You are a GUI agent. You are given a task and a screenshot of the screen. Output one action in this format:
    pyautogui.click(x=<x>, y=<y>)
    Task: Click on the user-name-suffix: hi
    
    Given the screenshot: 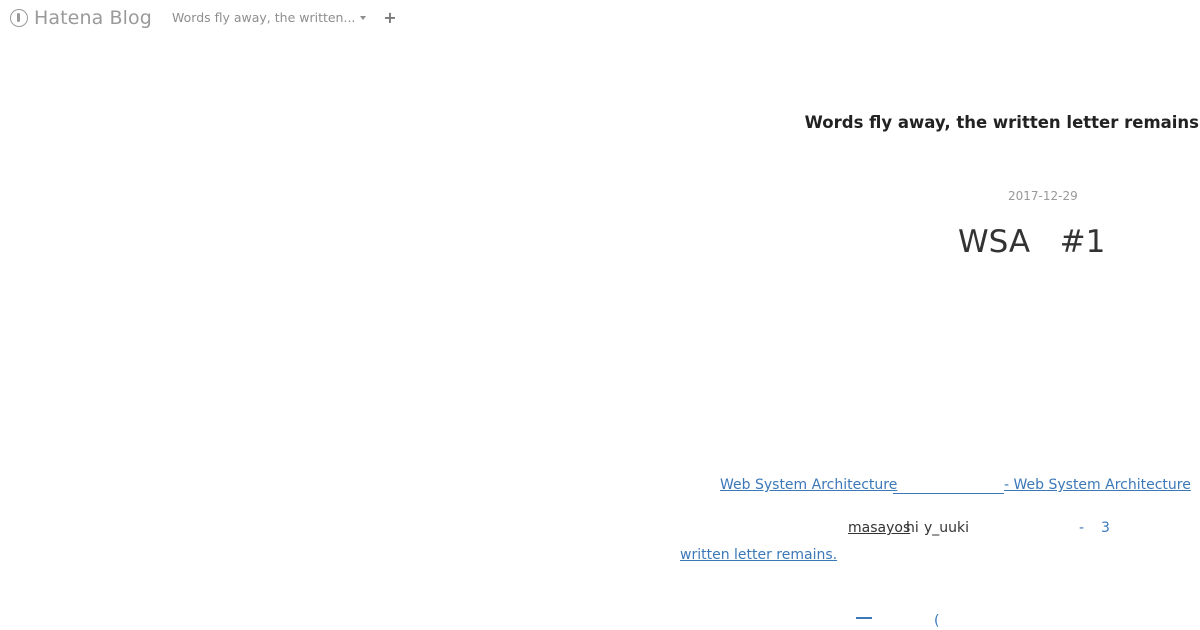 What is the action you would take?
    pyautogui.click(x=912, y=528)
    